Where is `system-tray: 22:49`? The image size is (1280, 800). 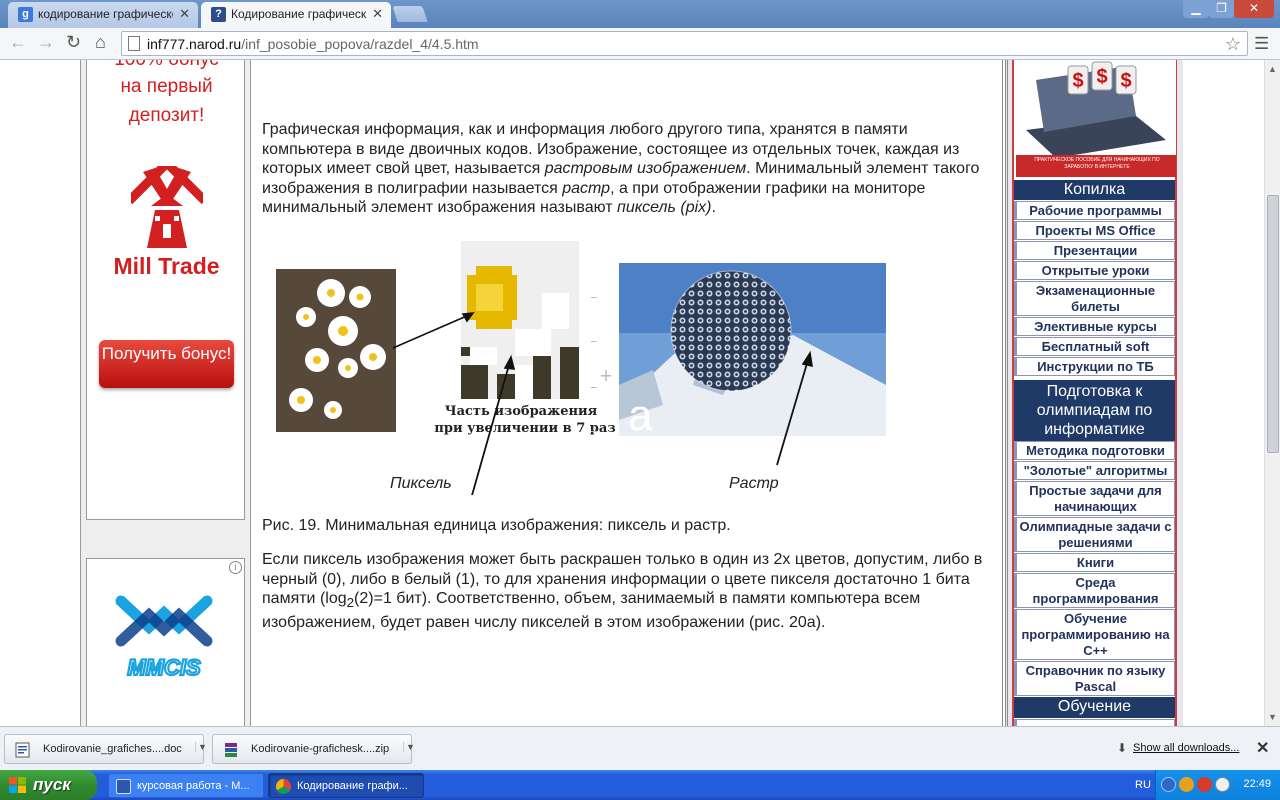
system-tray: 22:49 is located at coordinates (1217, 785).